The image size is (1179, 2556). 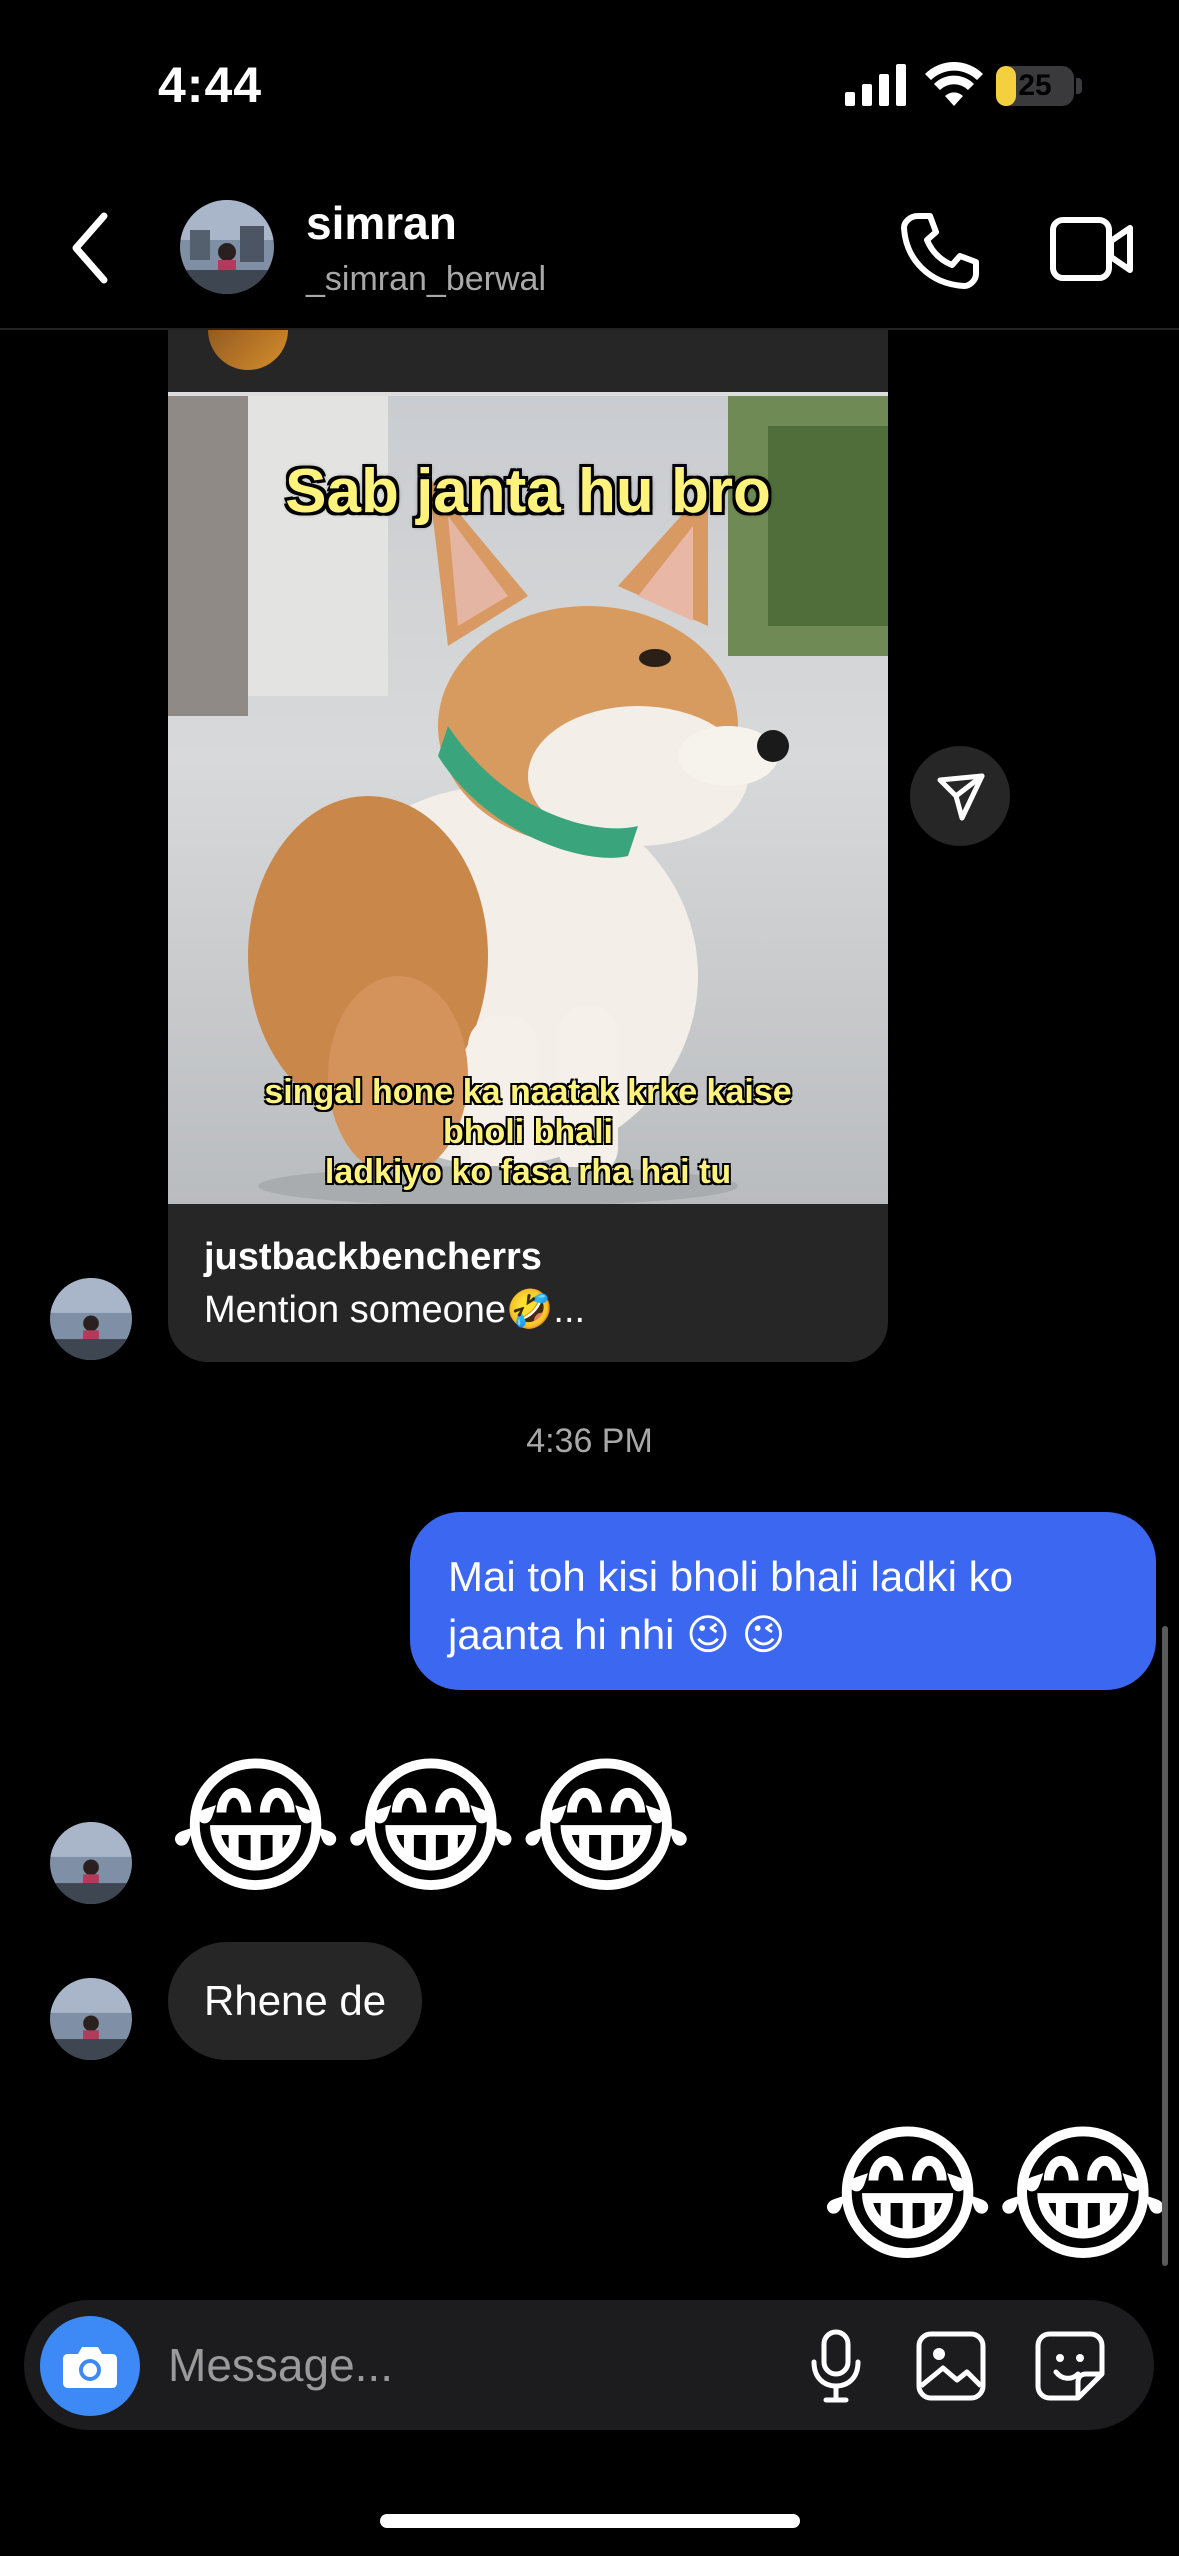 I want to click on battery-percent: 25, so click(x=1035, y=85).